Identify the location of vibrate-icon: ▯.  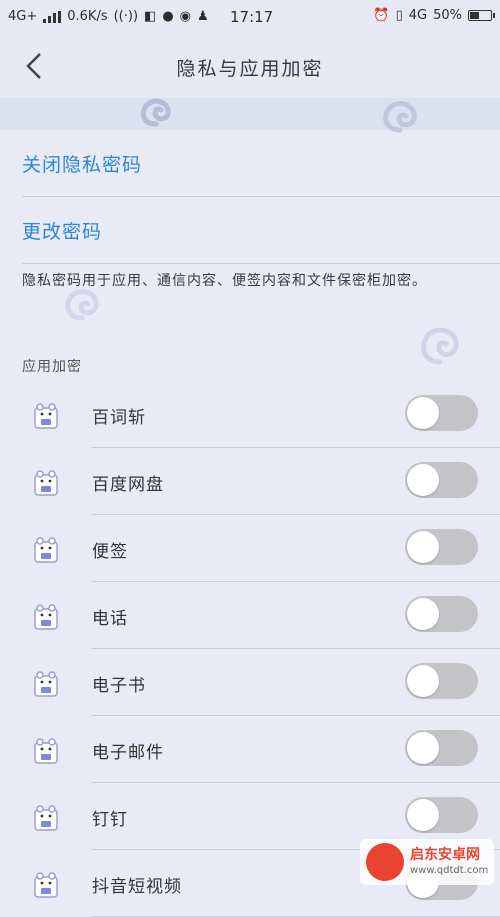
(399, 15).